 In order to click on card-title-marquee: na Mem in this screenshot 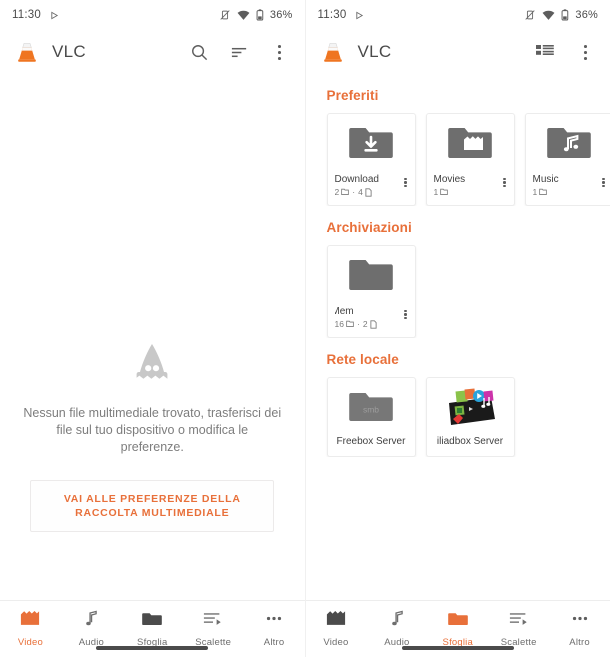, I will do `click(367, 311)`.